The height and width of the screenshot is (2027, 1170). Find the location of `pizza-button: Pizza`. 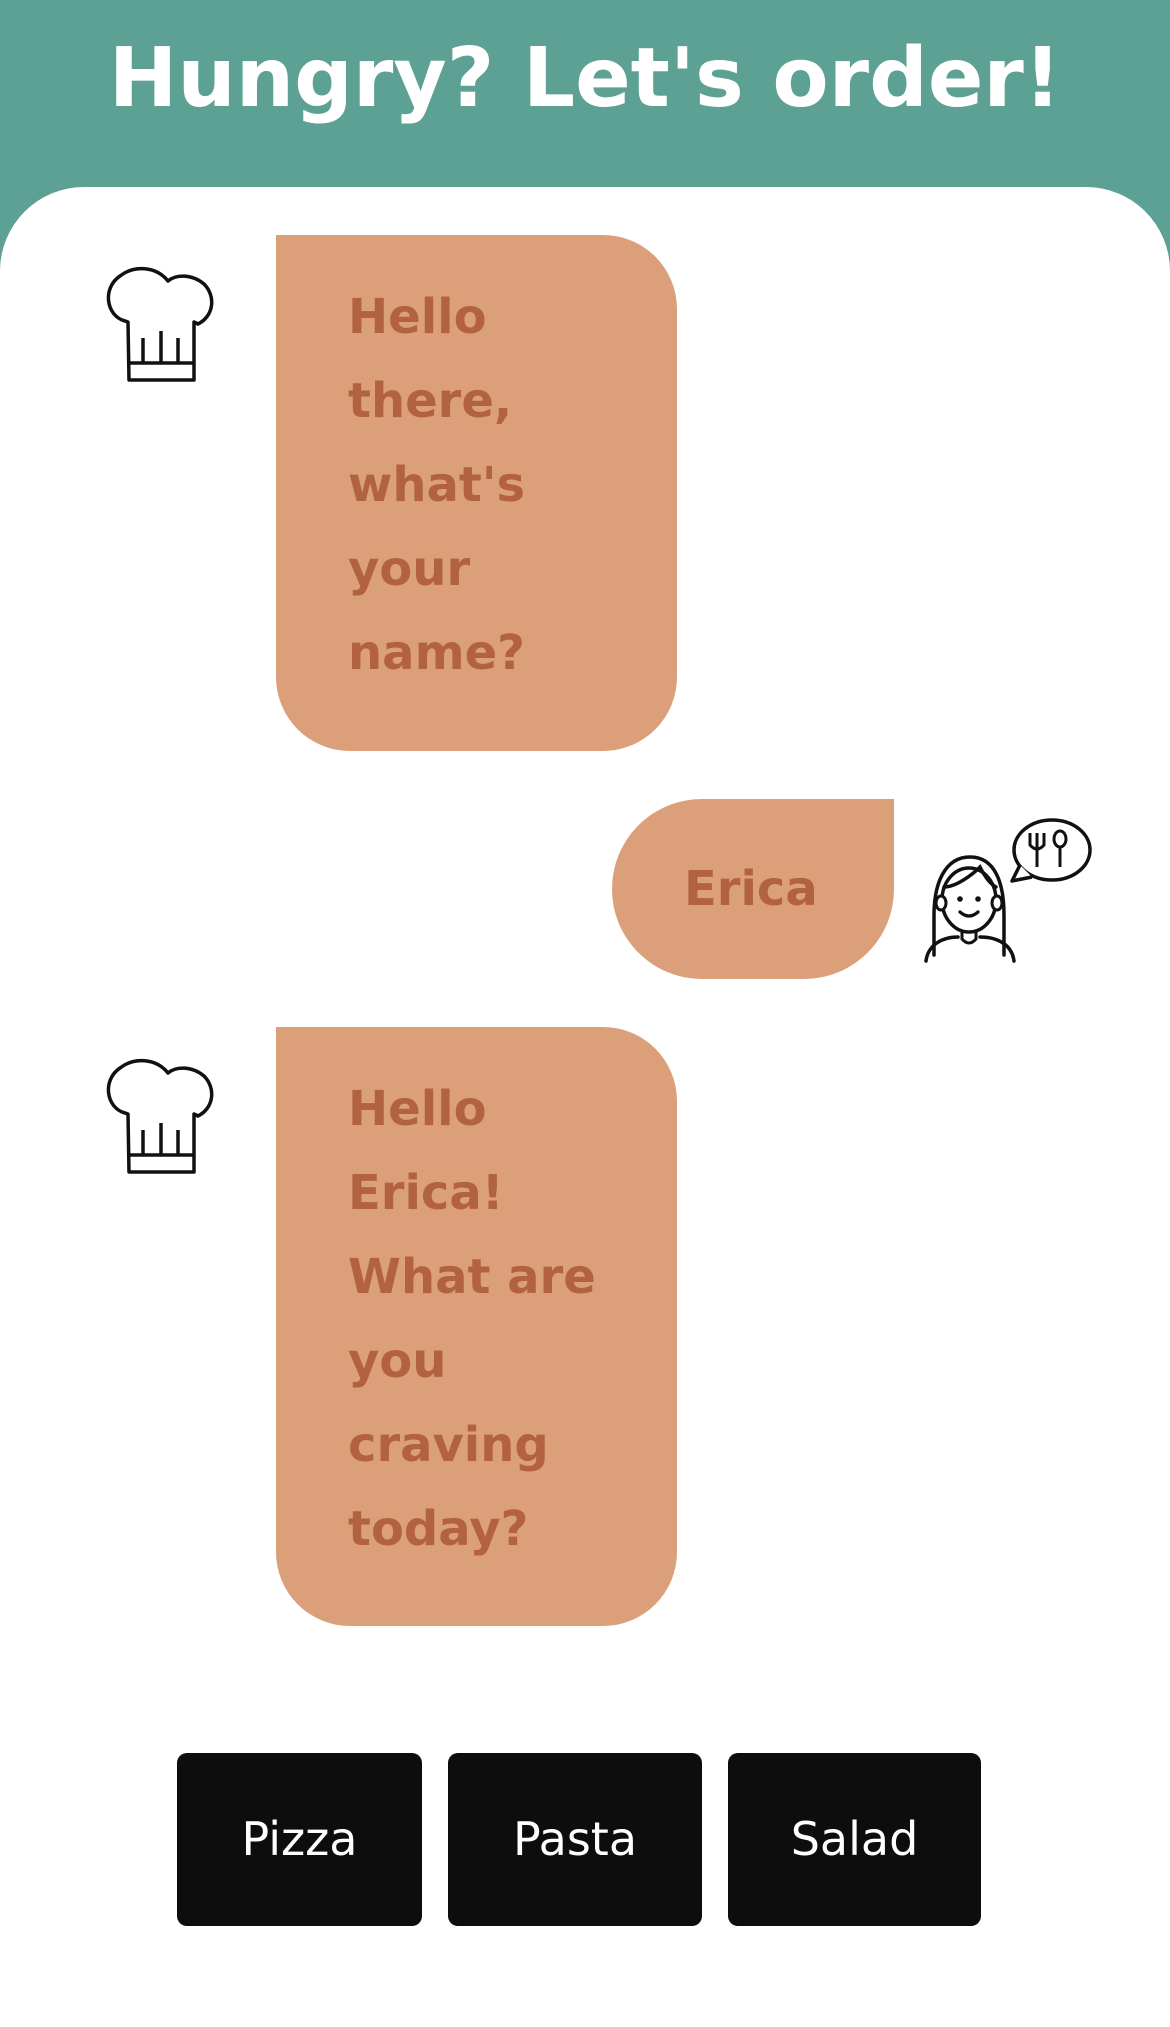

pizza-button: Pizza is located at coordinates (299, 1839).